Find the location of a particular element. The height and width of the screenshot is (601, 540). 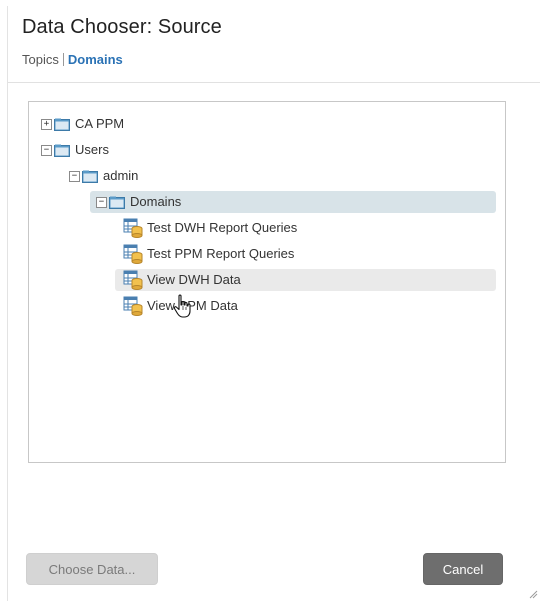

tree-node-domains: − Domains is located at coordinates (293, 202).